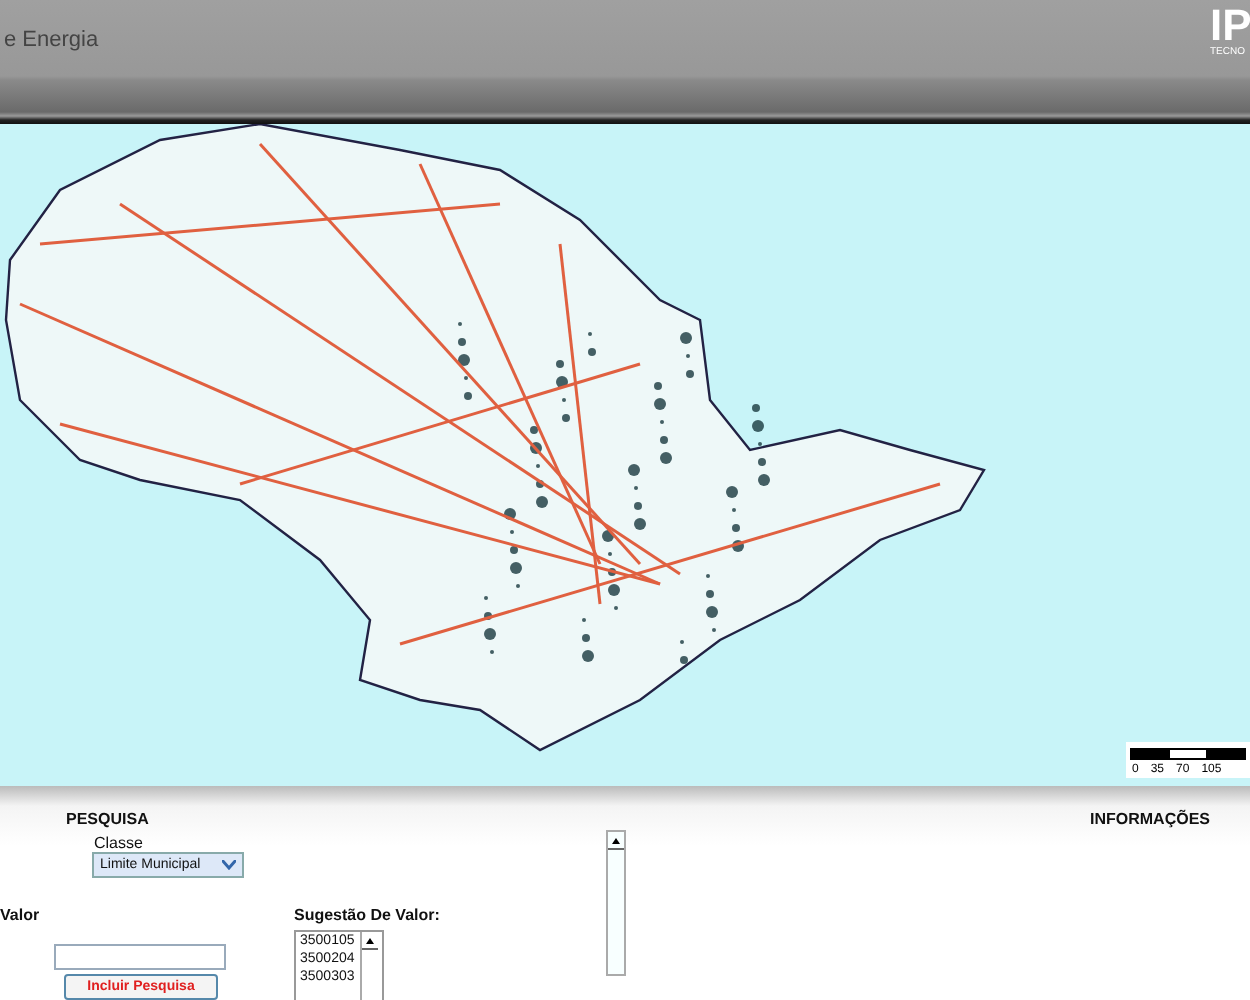 The height and width of the screenshot is (1000, 1250). I want to click on value-label: Valor, so click(21, 915).